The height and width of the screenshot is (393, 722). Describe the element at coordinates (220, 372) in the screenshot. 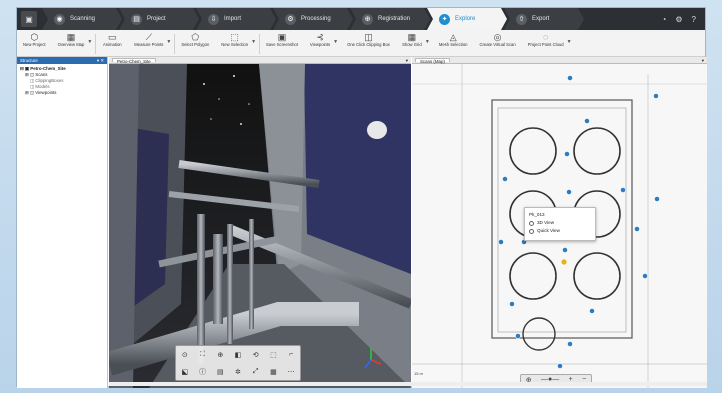

I see `layers-icon: ▤` at that location.